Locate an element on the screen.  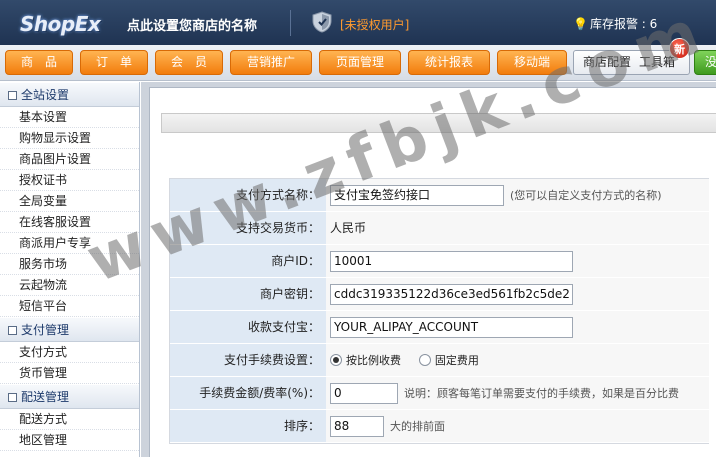
sidebar-group-shipping: 配送管理 is located at coordinates (69, 396).